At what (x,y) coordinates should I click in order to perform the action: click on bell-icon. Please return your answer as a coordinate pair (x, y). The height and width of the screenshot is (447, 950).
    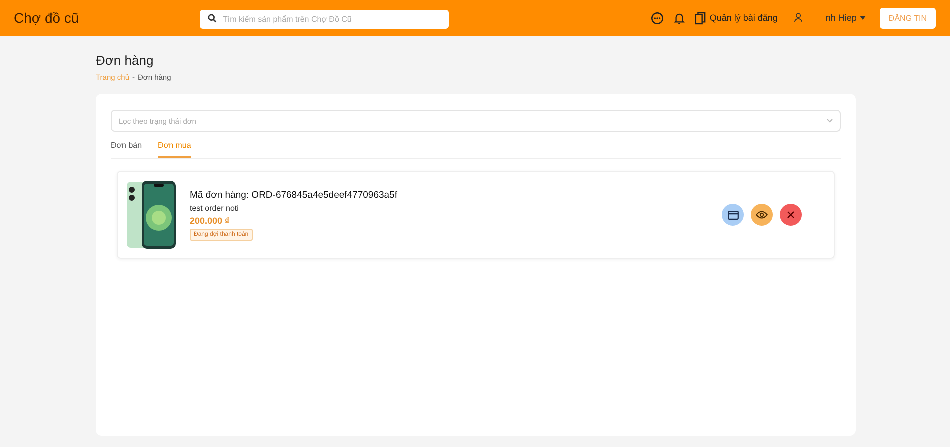
    Looking at the image, I should click on (679, 18).